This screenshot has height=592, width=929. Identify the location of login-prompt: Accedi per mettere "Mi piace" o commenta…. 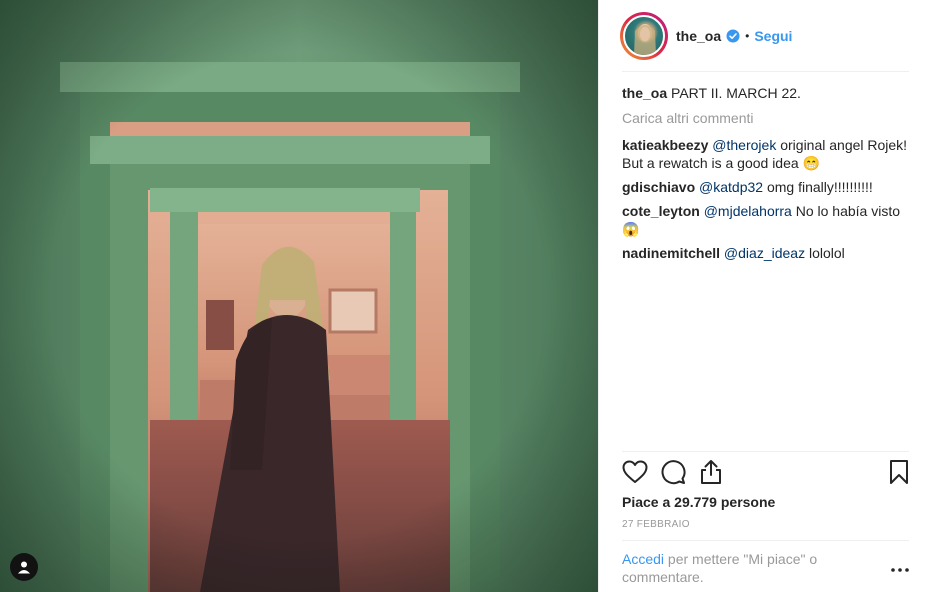
(737, 568).